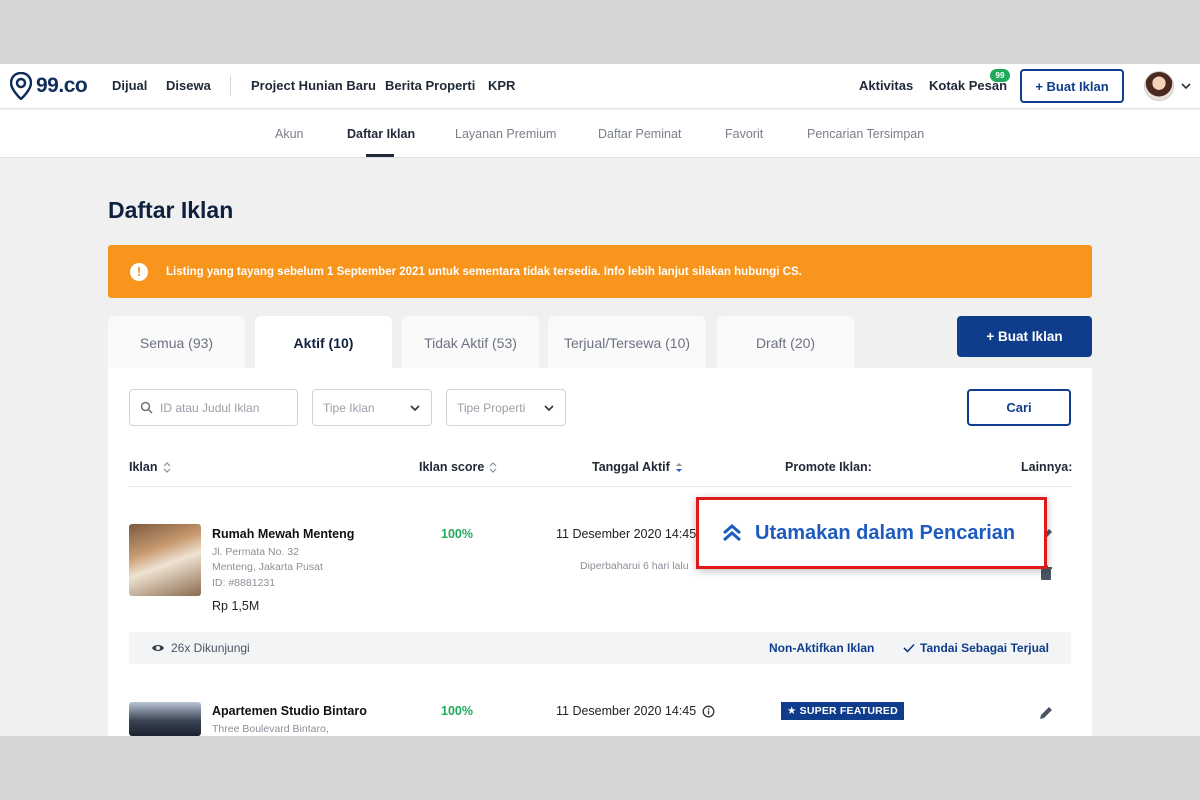  I want to click on column-header-promote: Promote Iklan:, so click(828, 467).